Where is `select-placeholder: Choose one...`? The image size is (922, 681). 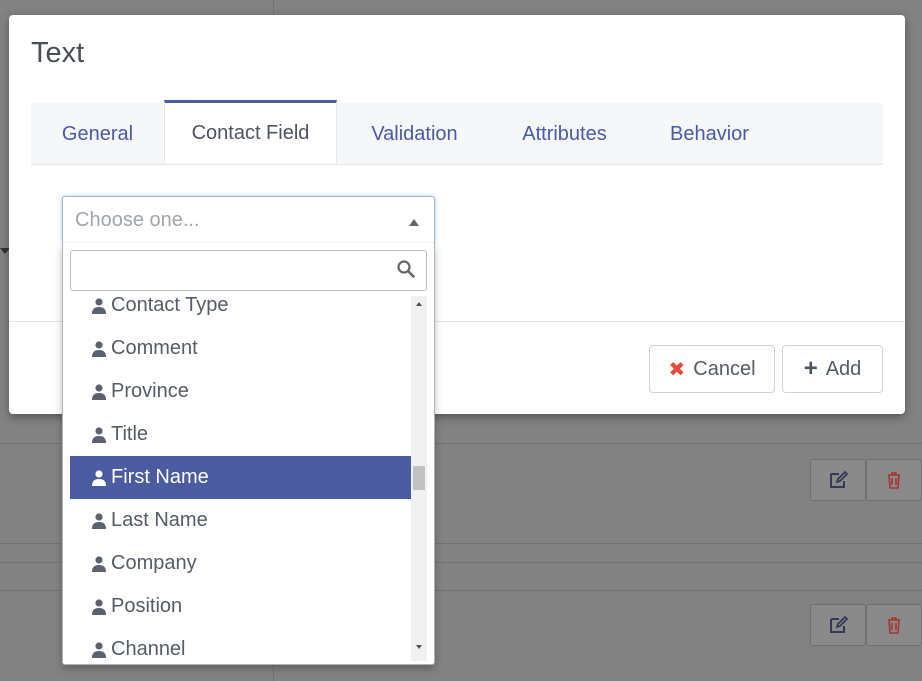 select-placeholder: Choose one... is located at coordinates (137, 219).